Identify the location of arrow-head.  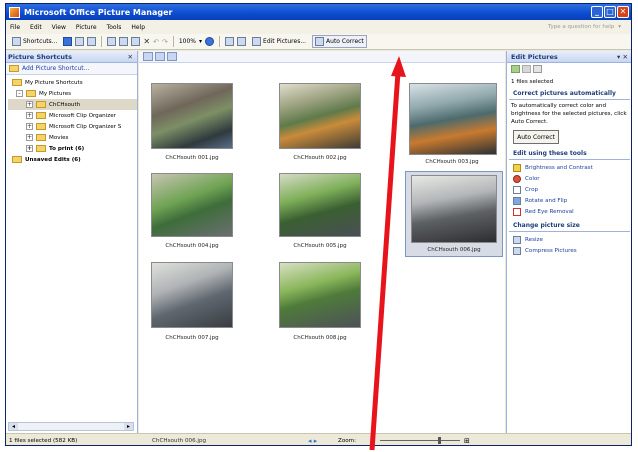
(398, 66).